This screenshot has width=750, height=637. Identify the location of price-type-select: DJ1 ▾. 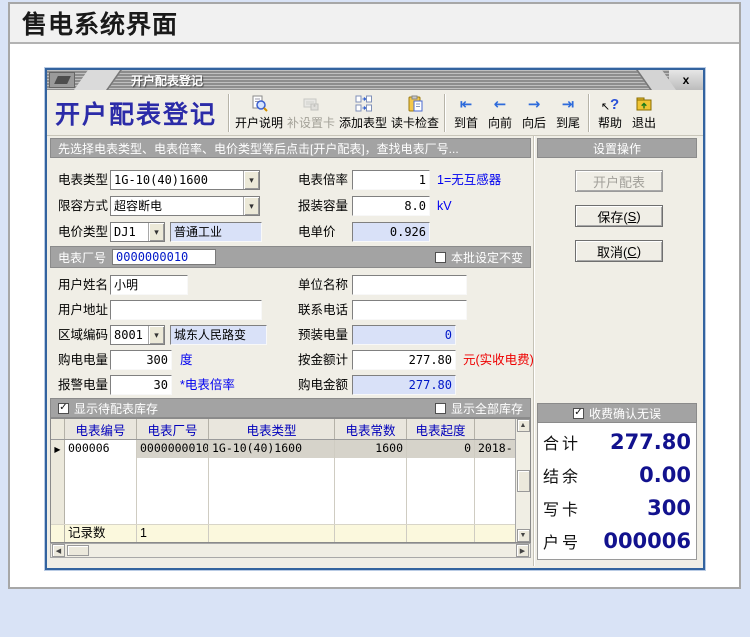
(137, 232).